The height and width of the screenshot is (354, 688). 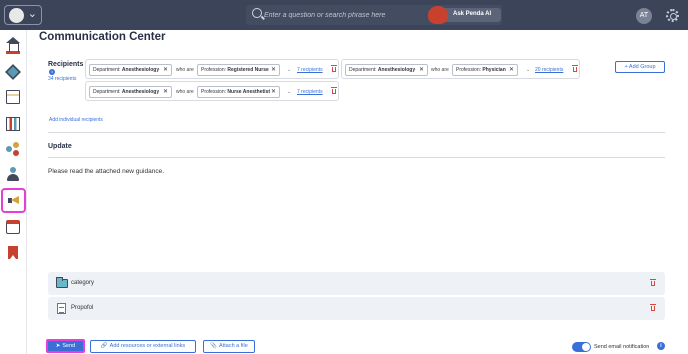 I want to click on profession-value: Registered Nurse, so click(x=248, y=70).